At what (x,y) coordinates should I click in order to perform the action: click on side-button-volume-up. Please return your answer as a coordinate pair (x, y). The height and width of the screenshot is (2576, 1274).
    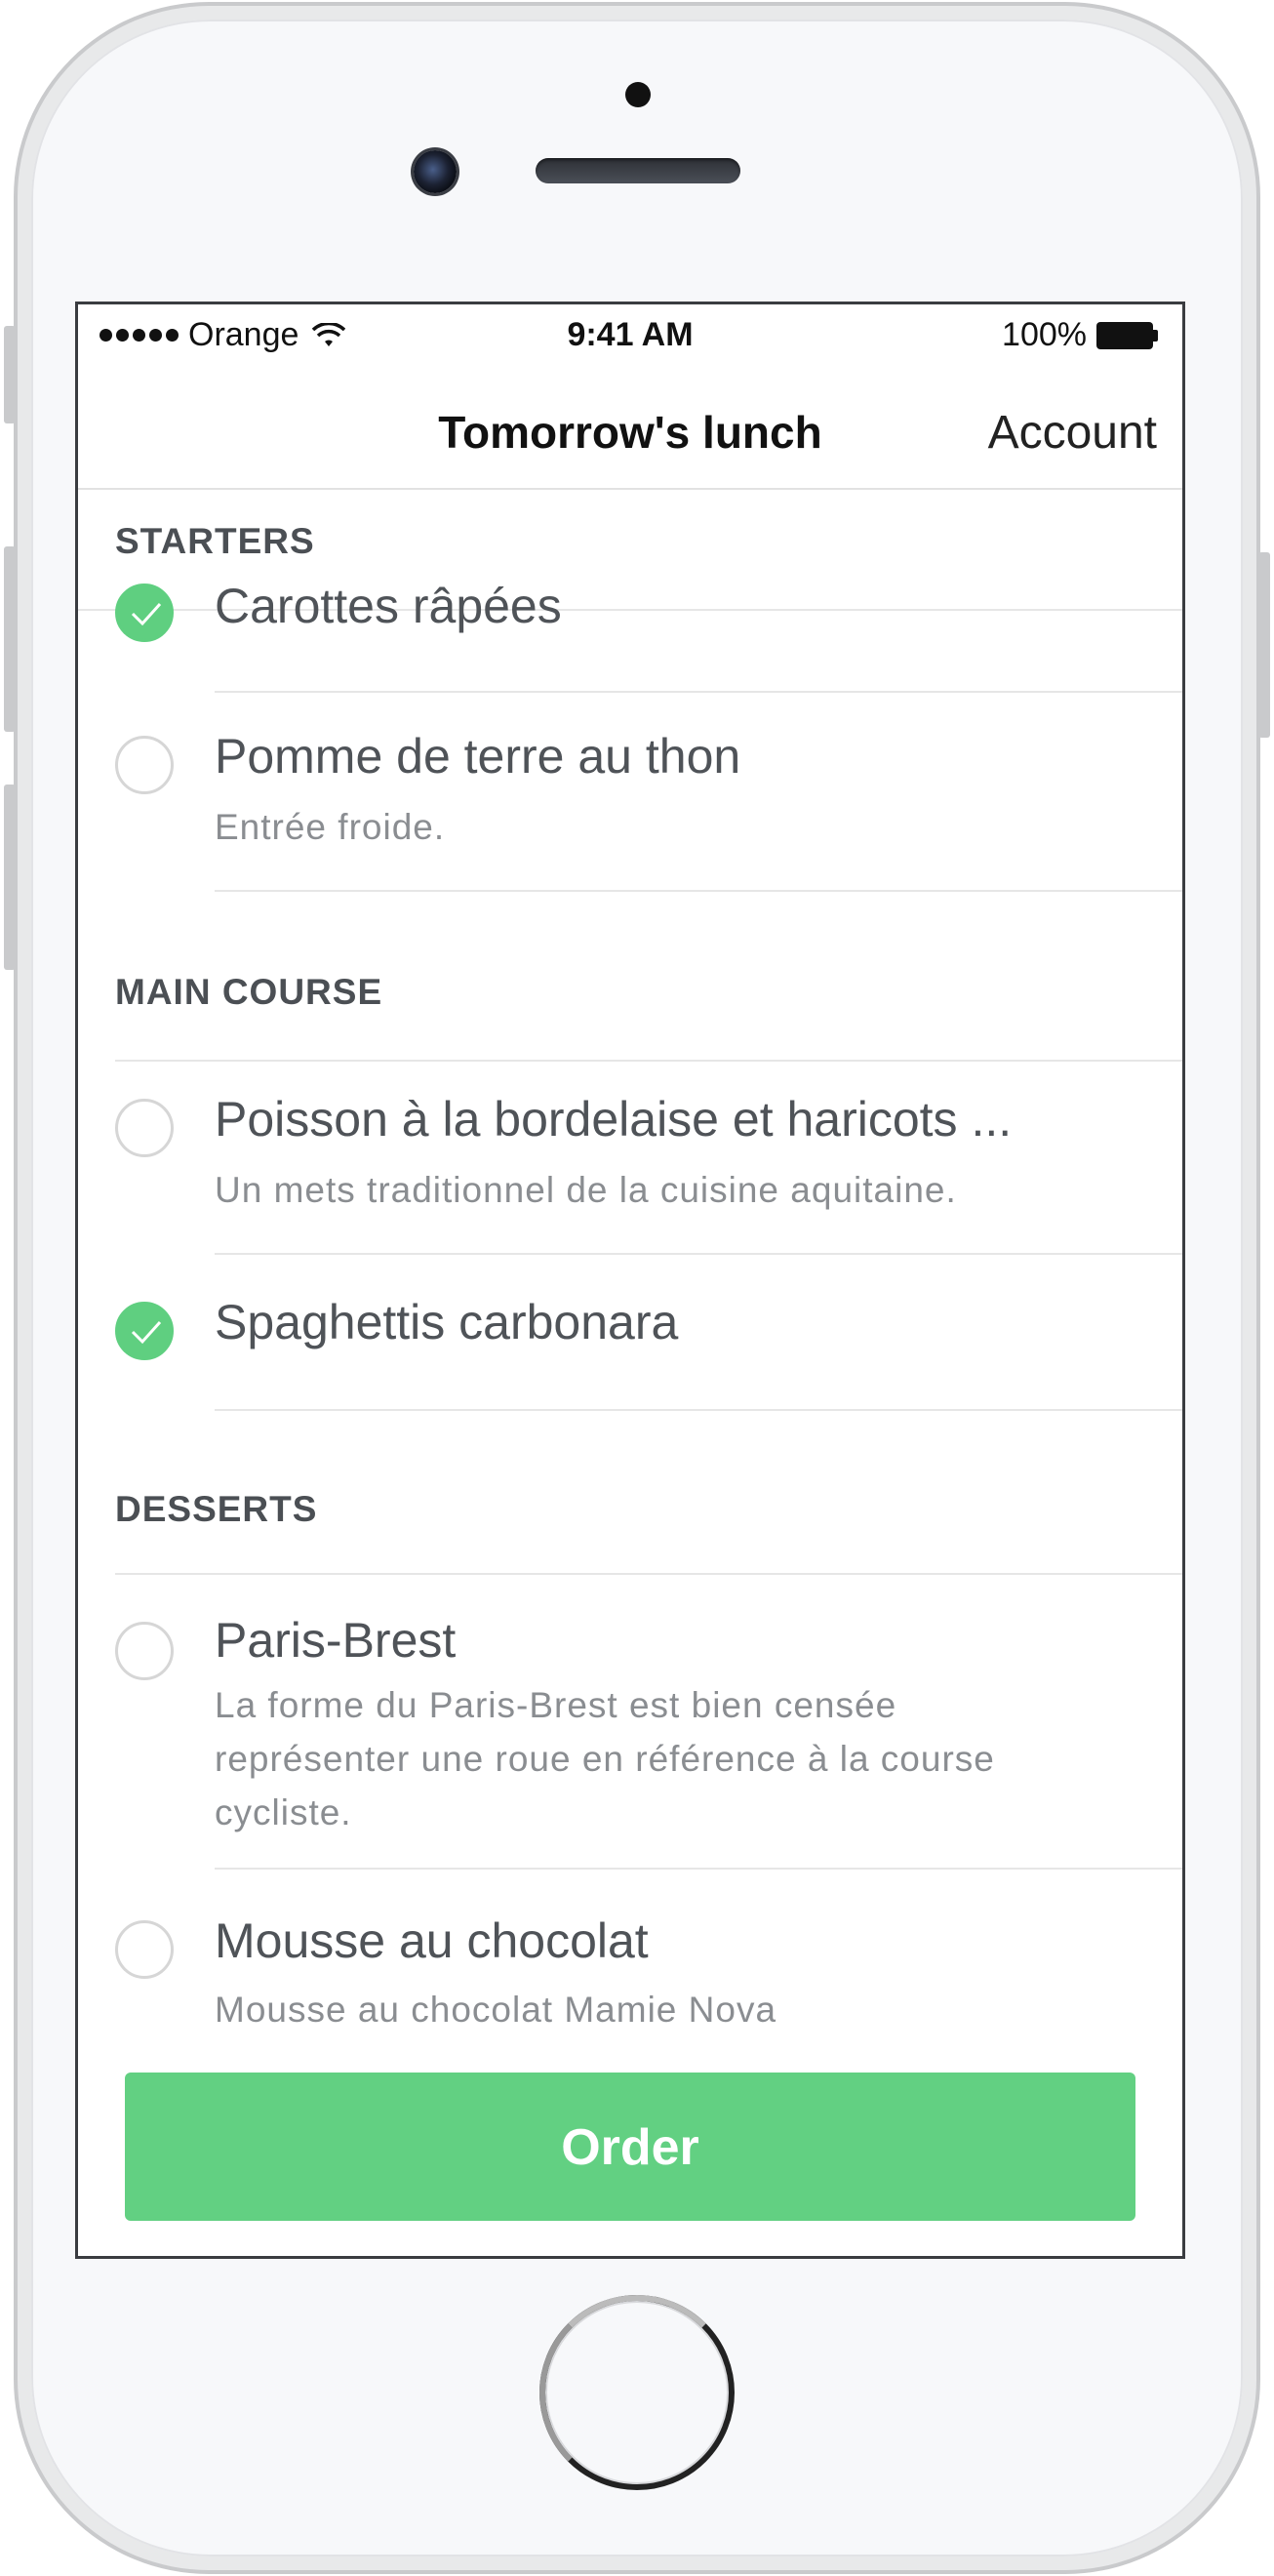
    Looking at the image, I should click on (10, 639).